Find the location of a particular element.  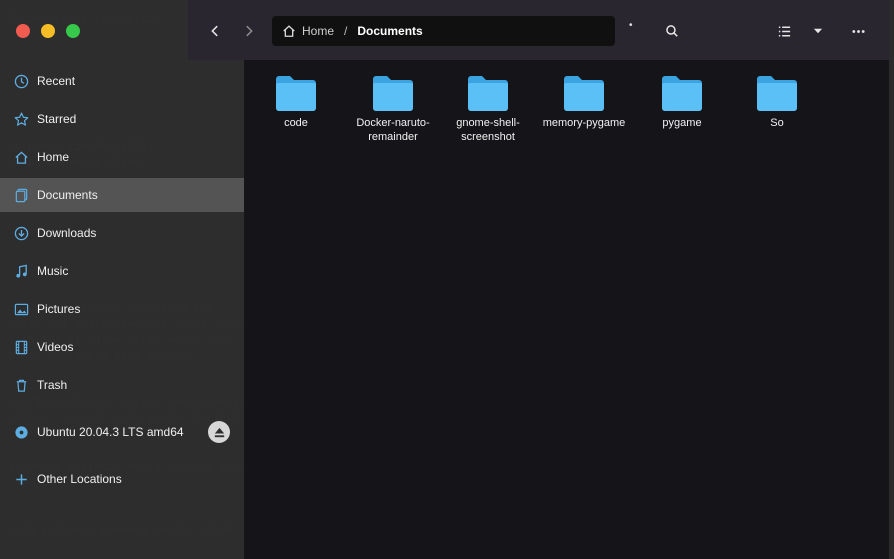

sidebar-item-other-locations: Other Locations is located at coordinates (122, 479).